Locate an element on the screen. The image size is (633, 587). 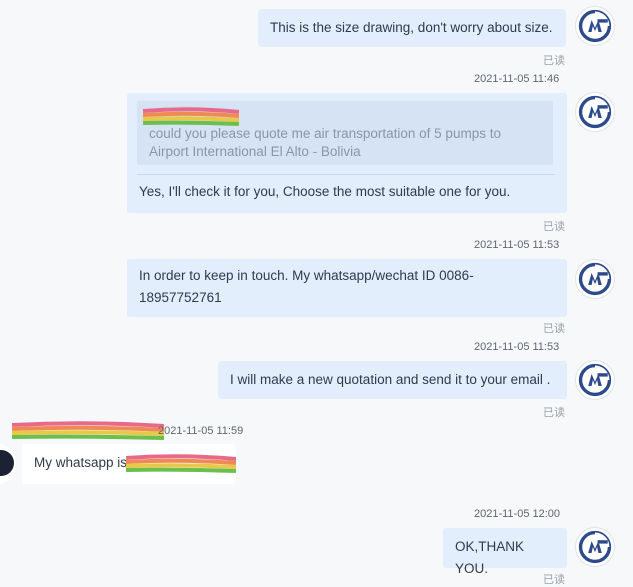
customer-avatar is located at coordinates (8, 464).